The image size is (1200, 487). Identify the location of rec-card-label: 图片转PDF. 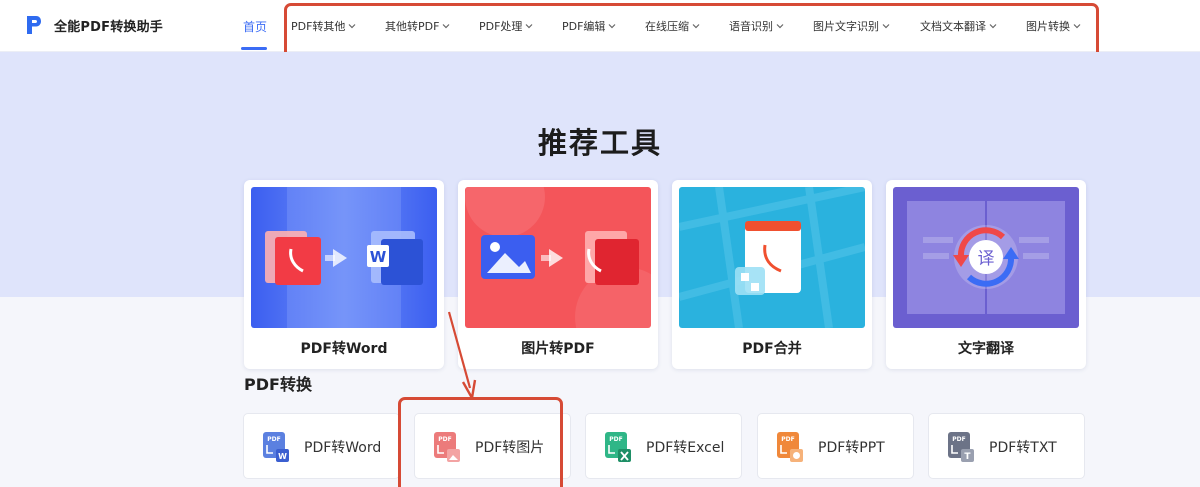
(558, 349).